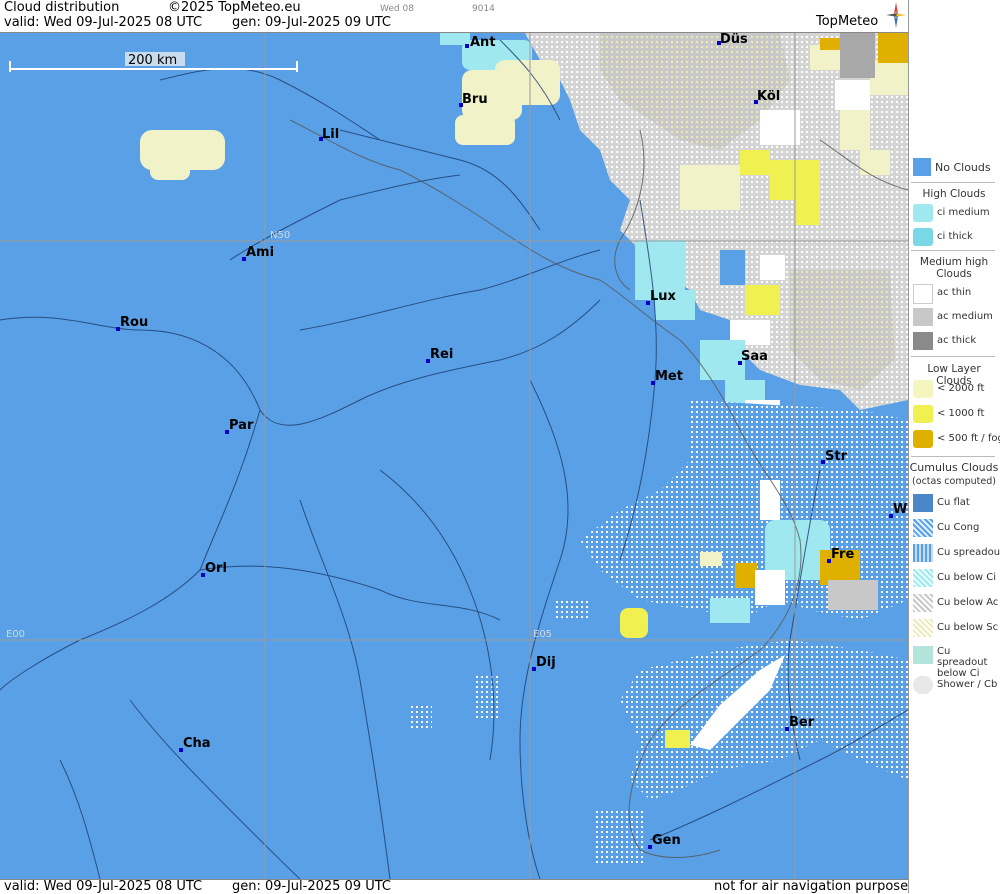 Image resolution: width=1000 pixels, height=894 pixels. Describe the element at coordinates (954, 194) in the screenshot. I see `legend-high-heading: High Clouds` at that location.